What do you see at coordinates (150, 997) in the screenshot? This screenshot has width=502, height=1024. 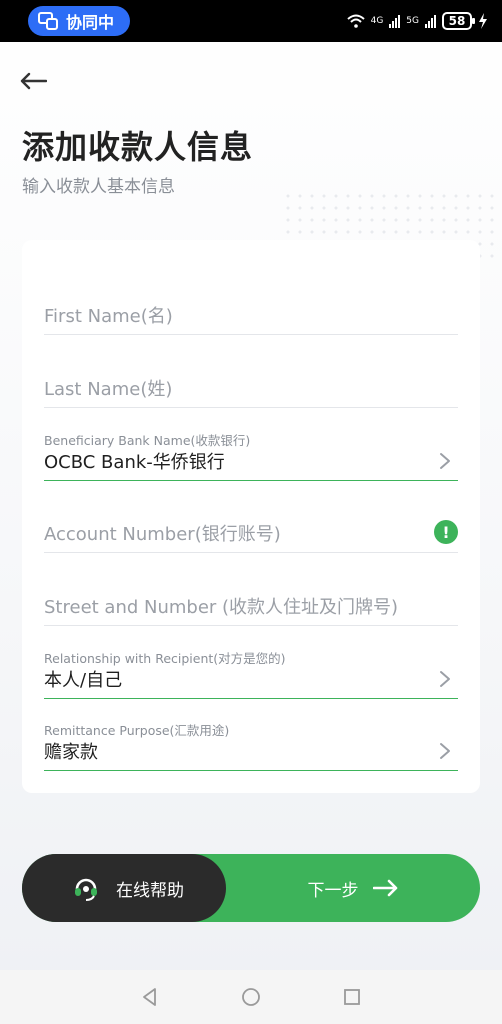 I see `nav-back-icon` at bounding box center [150, 997].